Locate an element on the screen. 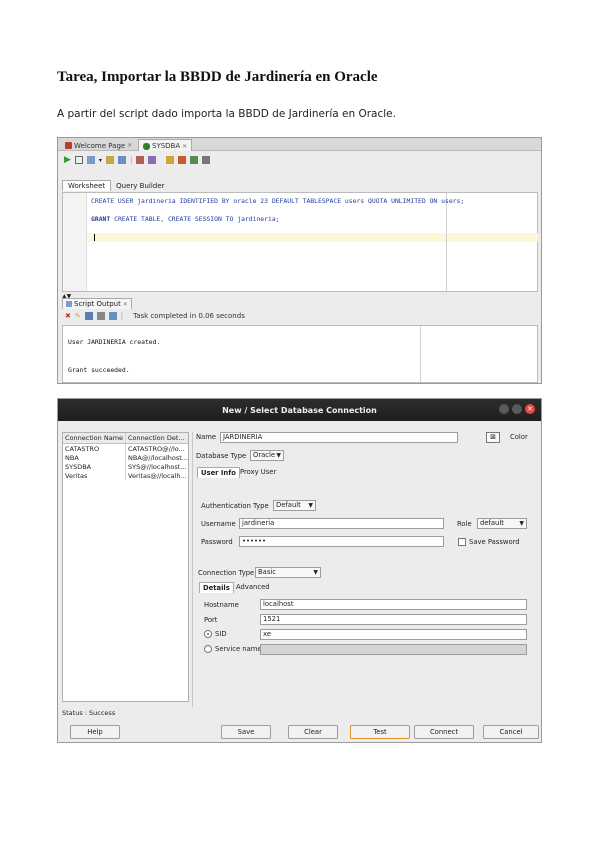  keyword-grant: GRANT is located at coordinates (101, 219).